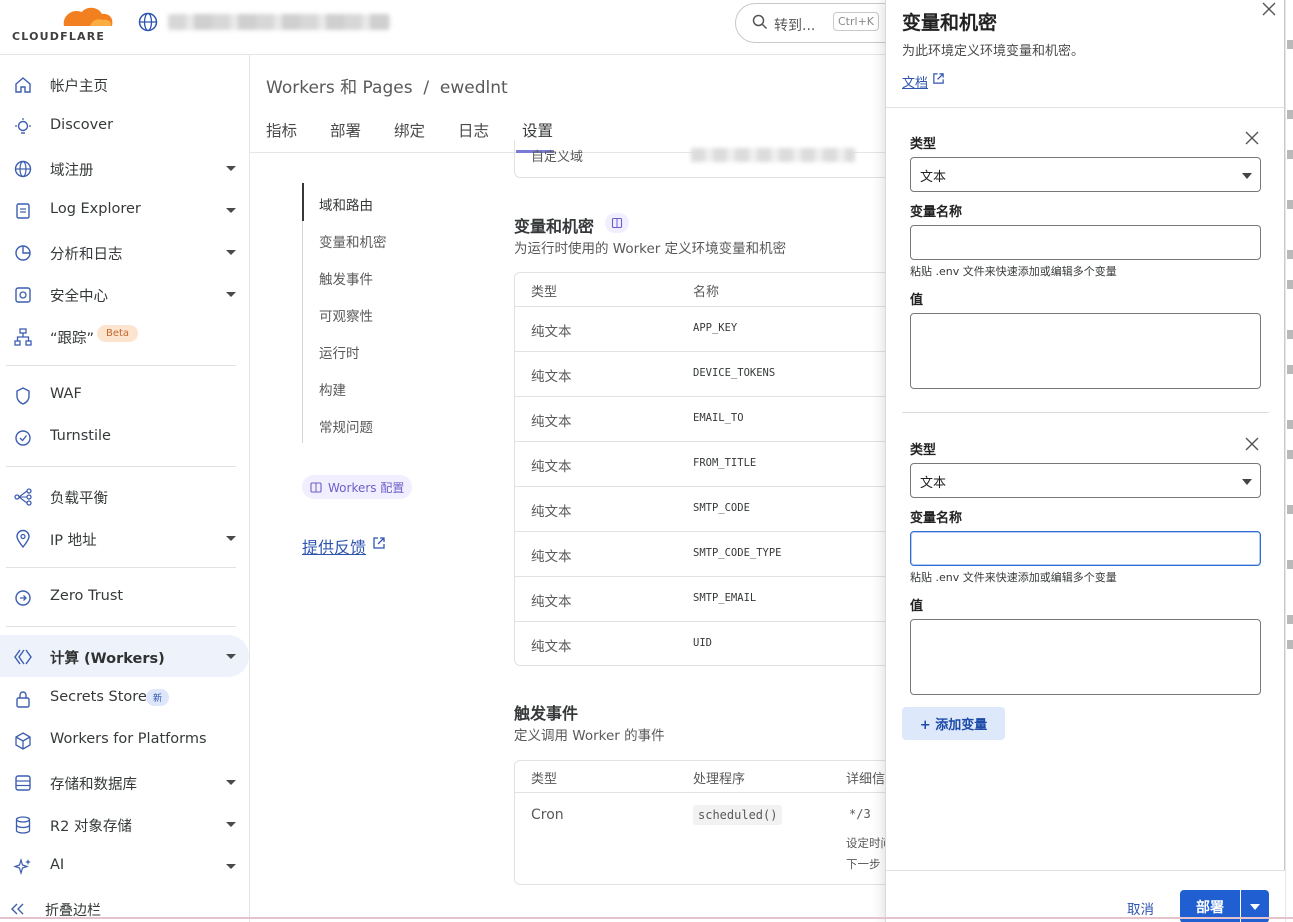 The image size is (1293, 922). I want to click on sidebar-item-load-balancing: 负载平衡, so click(124, 496).